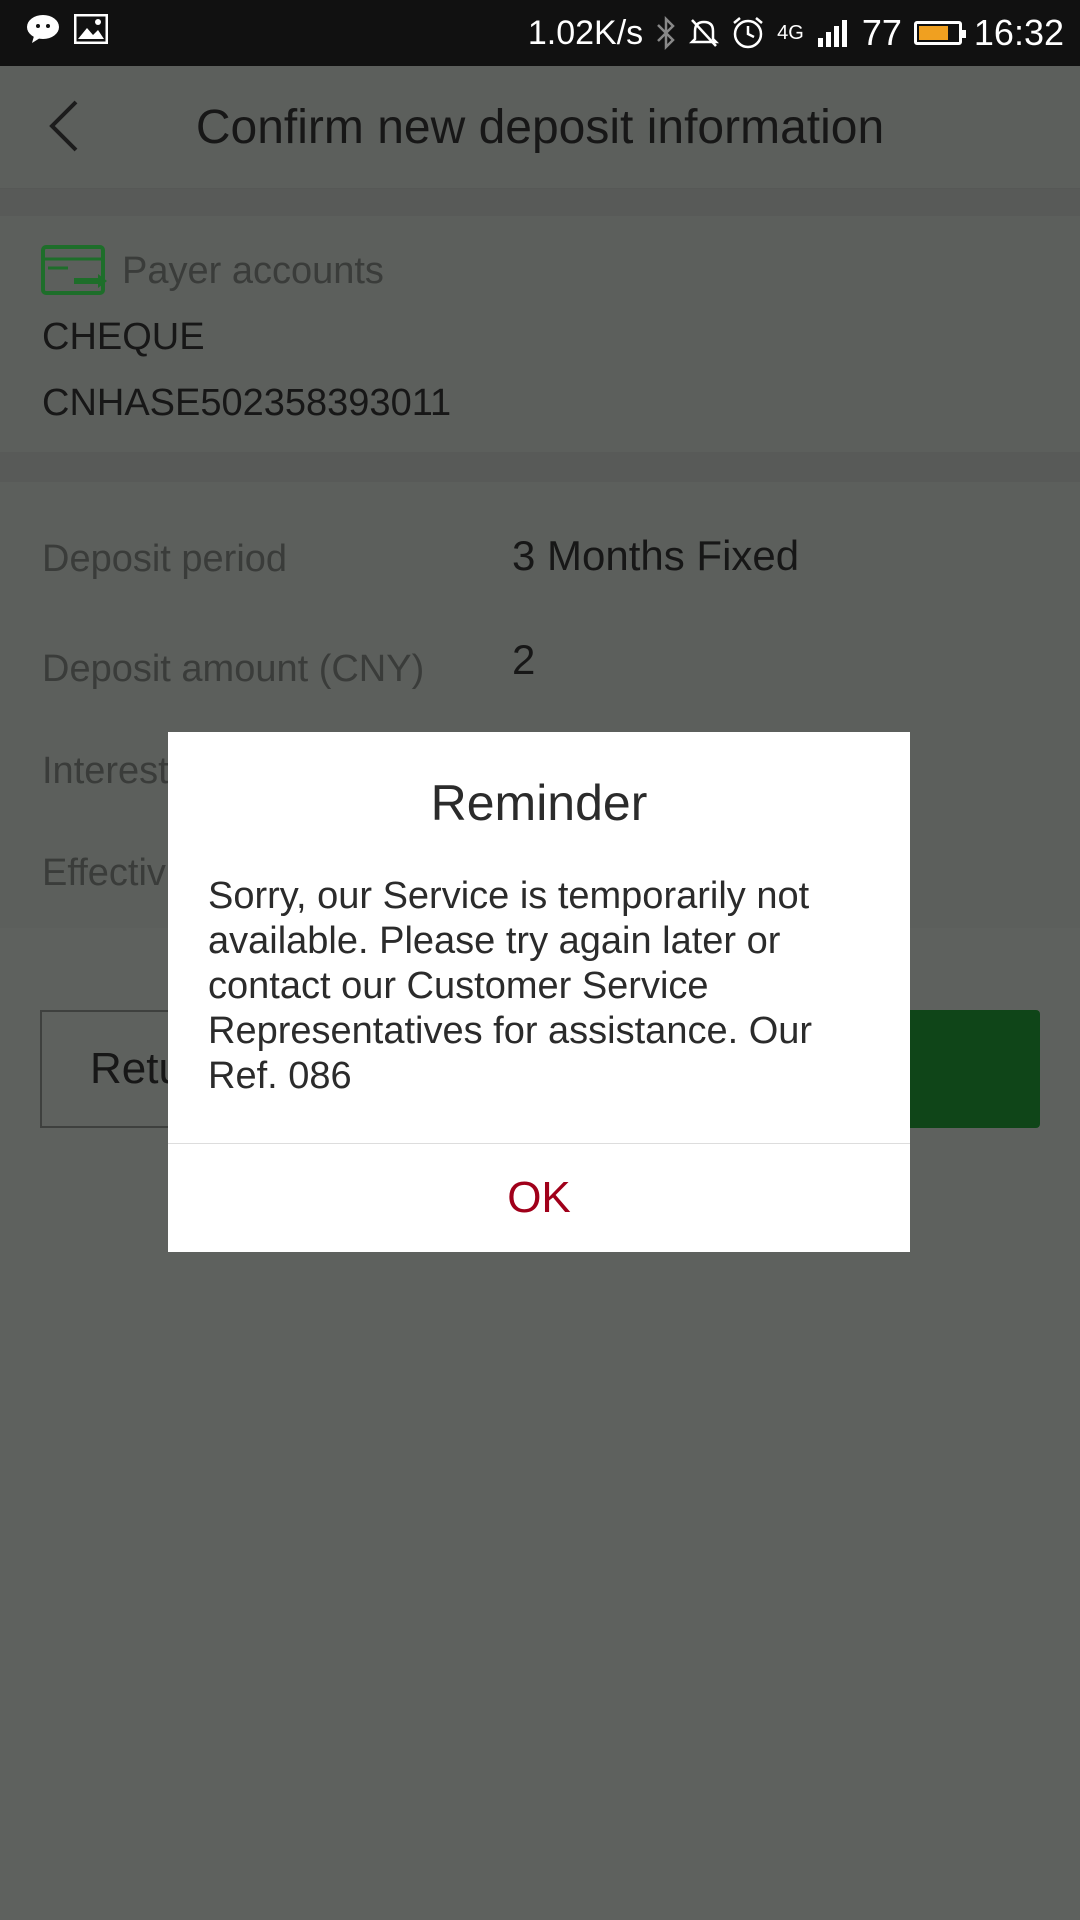 This screenshot has width=1080, height=1920. I want to click on clock: 16:32, so click(1018, 32).